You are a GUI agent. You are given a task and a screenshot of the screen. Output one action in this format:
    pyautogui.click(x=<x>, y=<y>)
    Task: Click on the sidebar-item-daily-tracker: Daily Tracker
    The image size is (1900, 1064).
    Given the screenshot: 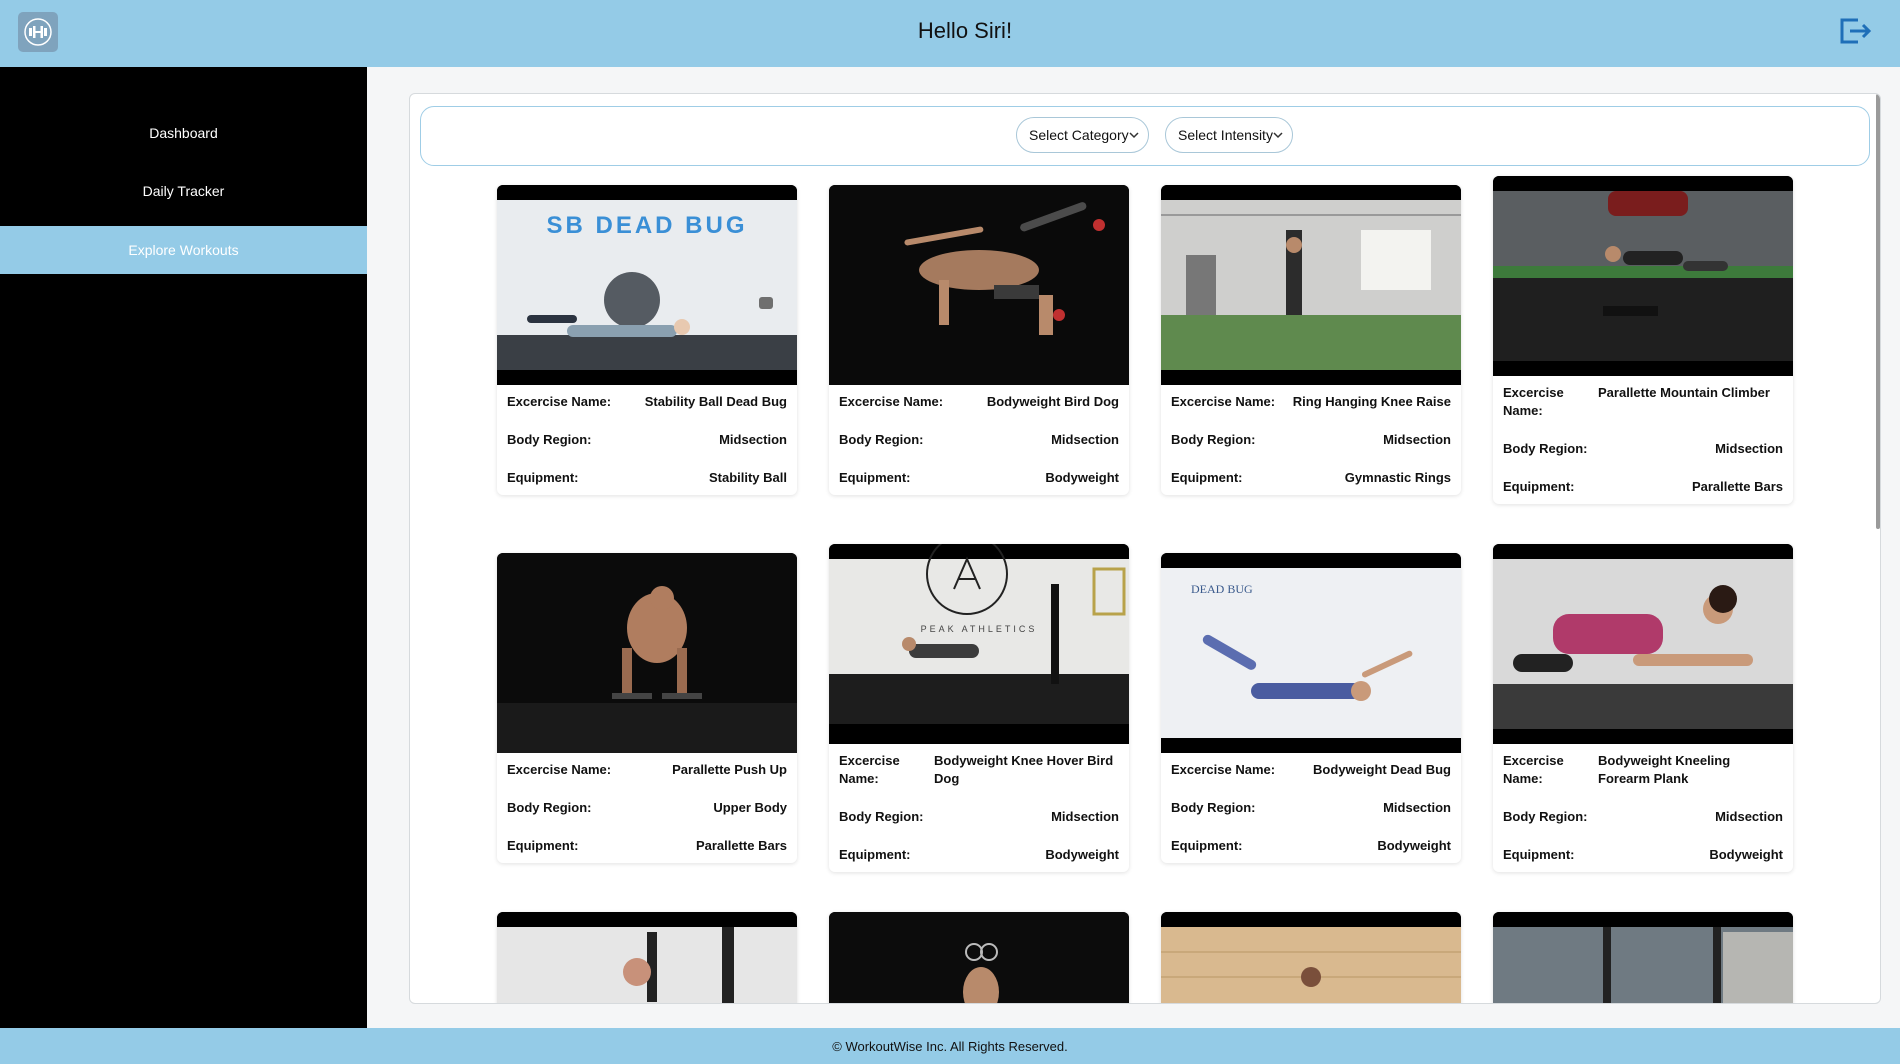 What is the action you would take?
    pyautogui.click(x=183, y=191)
    